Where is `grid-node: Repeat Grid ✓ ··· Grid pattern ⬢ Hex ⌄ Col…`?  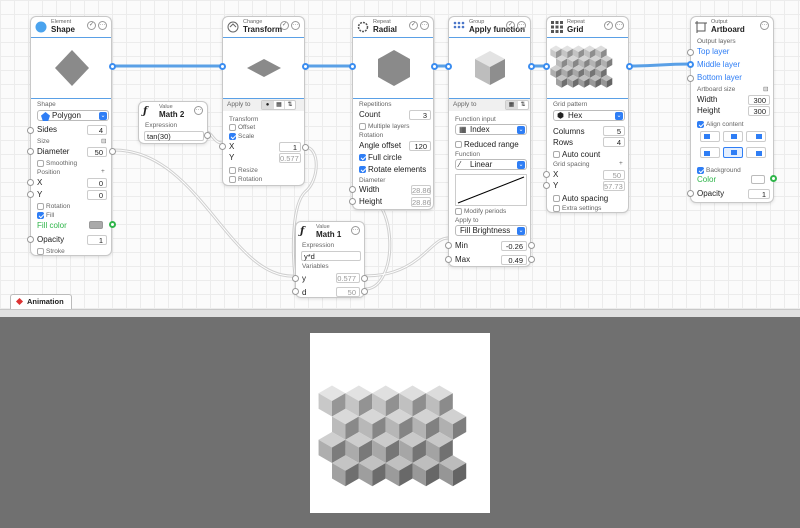
grid-node: Repeat Grid ✓ ··· Grid pattern ⬢ Hex ⌄ Col… is located at coordinates (588, 114).